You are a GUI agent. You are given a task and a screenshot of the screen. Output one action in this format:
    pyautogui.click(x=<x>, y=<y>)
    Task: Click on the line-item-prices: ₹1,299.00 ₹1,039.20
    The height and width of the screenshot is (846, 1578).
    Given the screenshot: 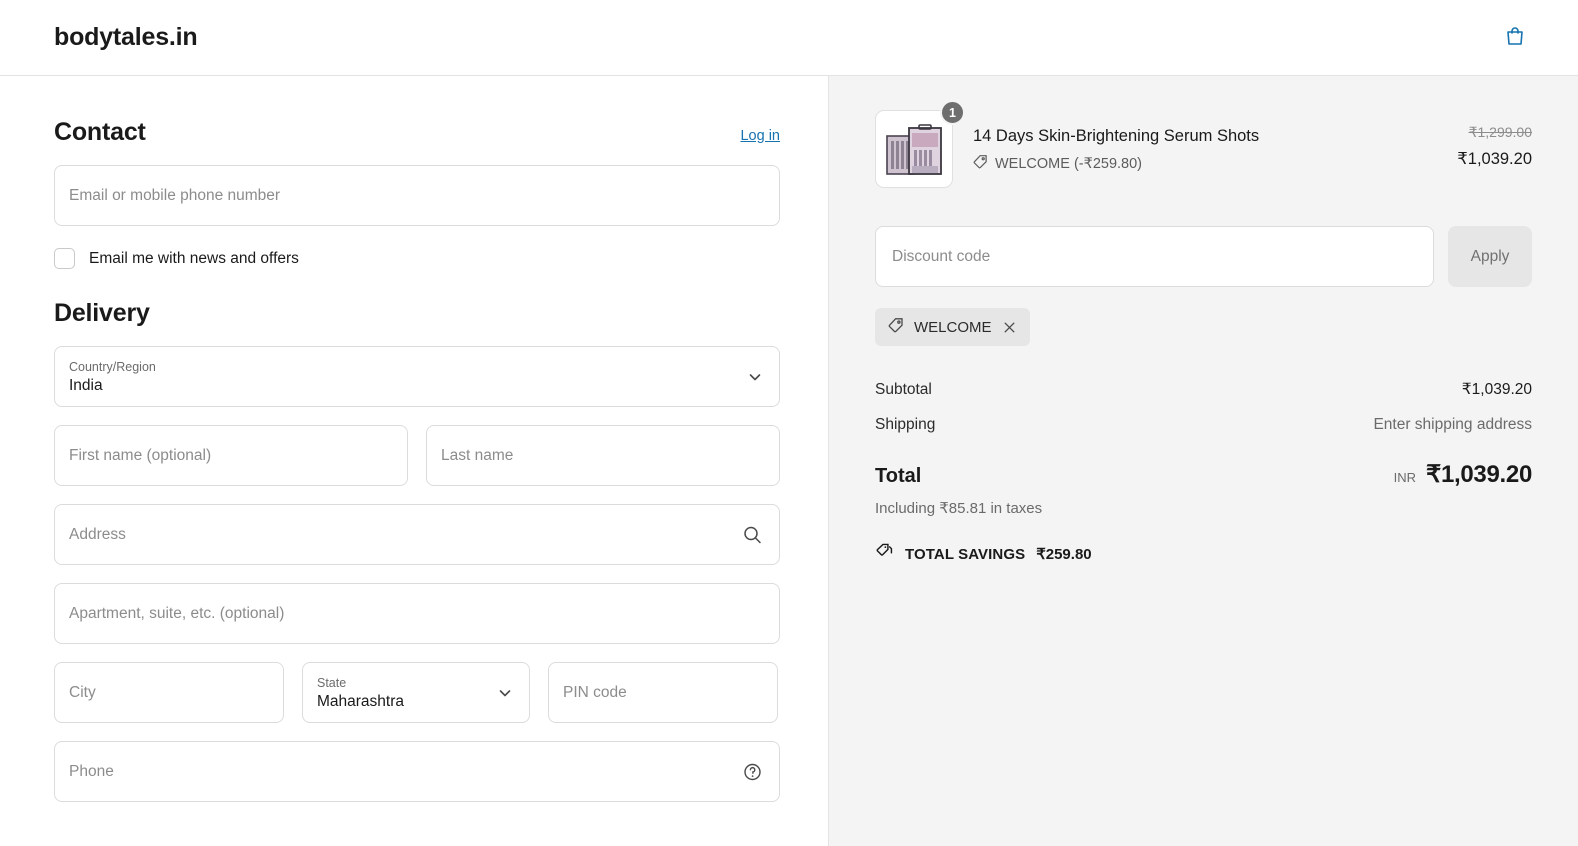 What is the action you would take?
    pyautogui.click(x=1494, y=139)
    